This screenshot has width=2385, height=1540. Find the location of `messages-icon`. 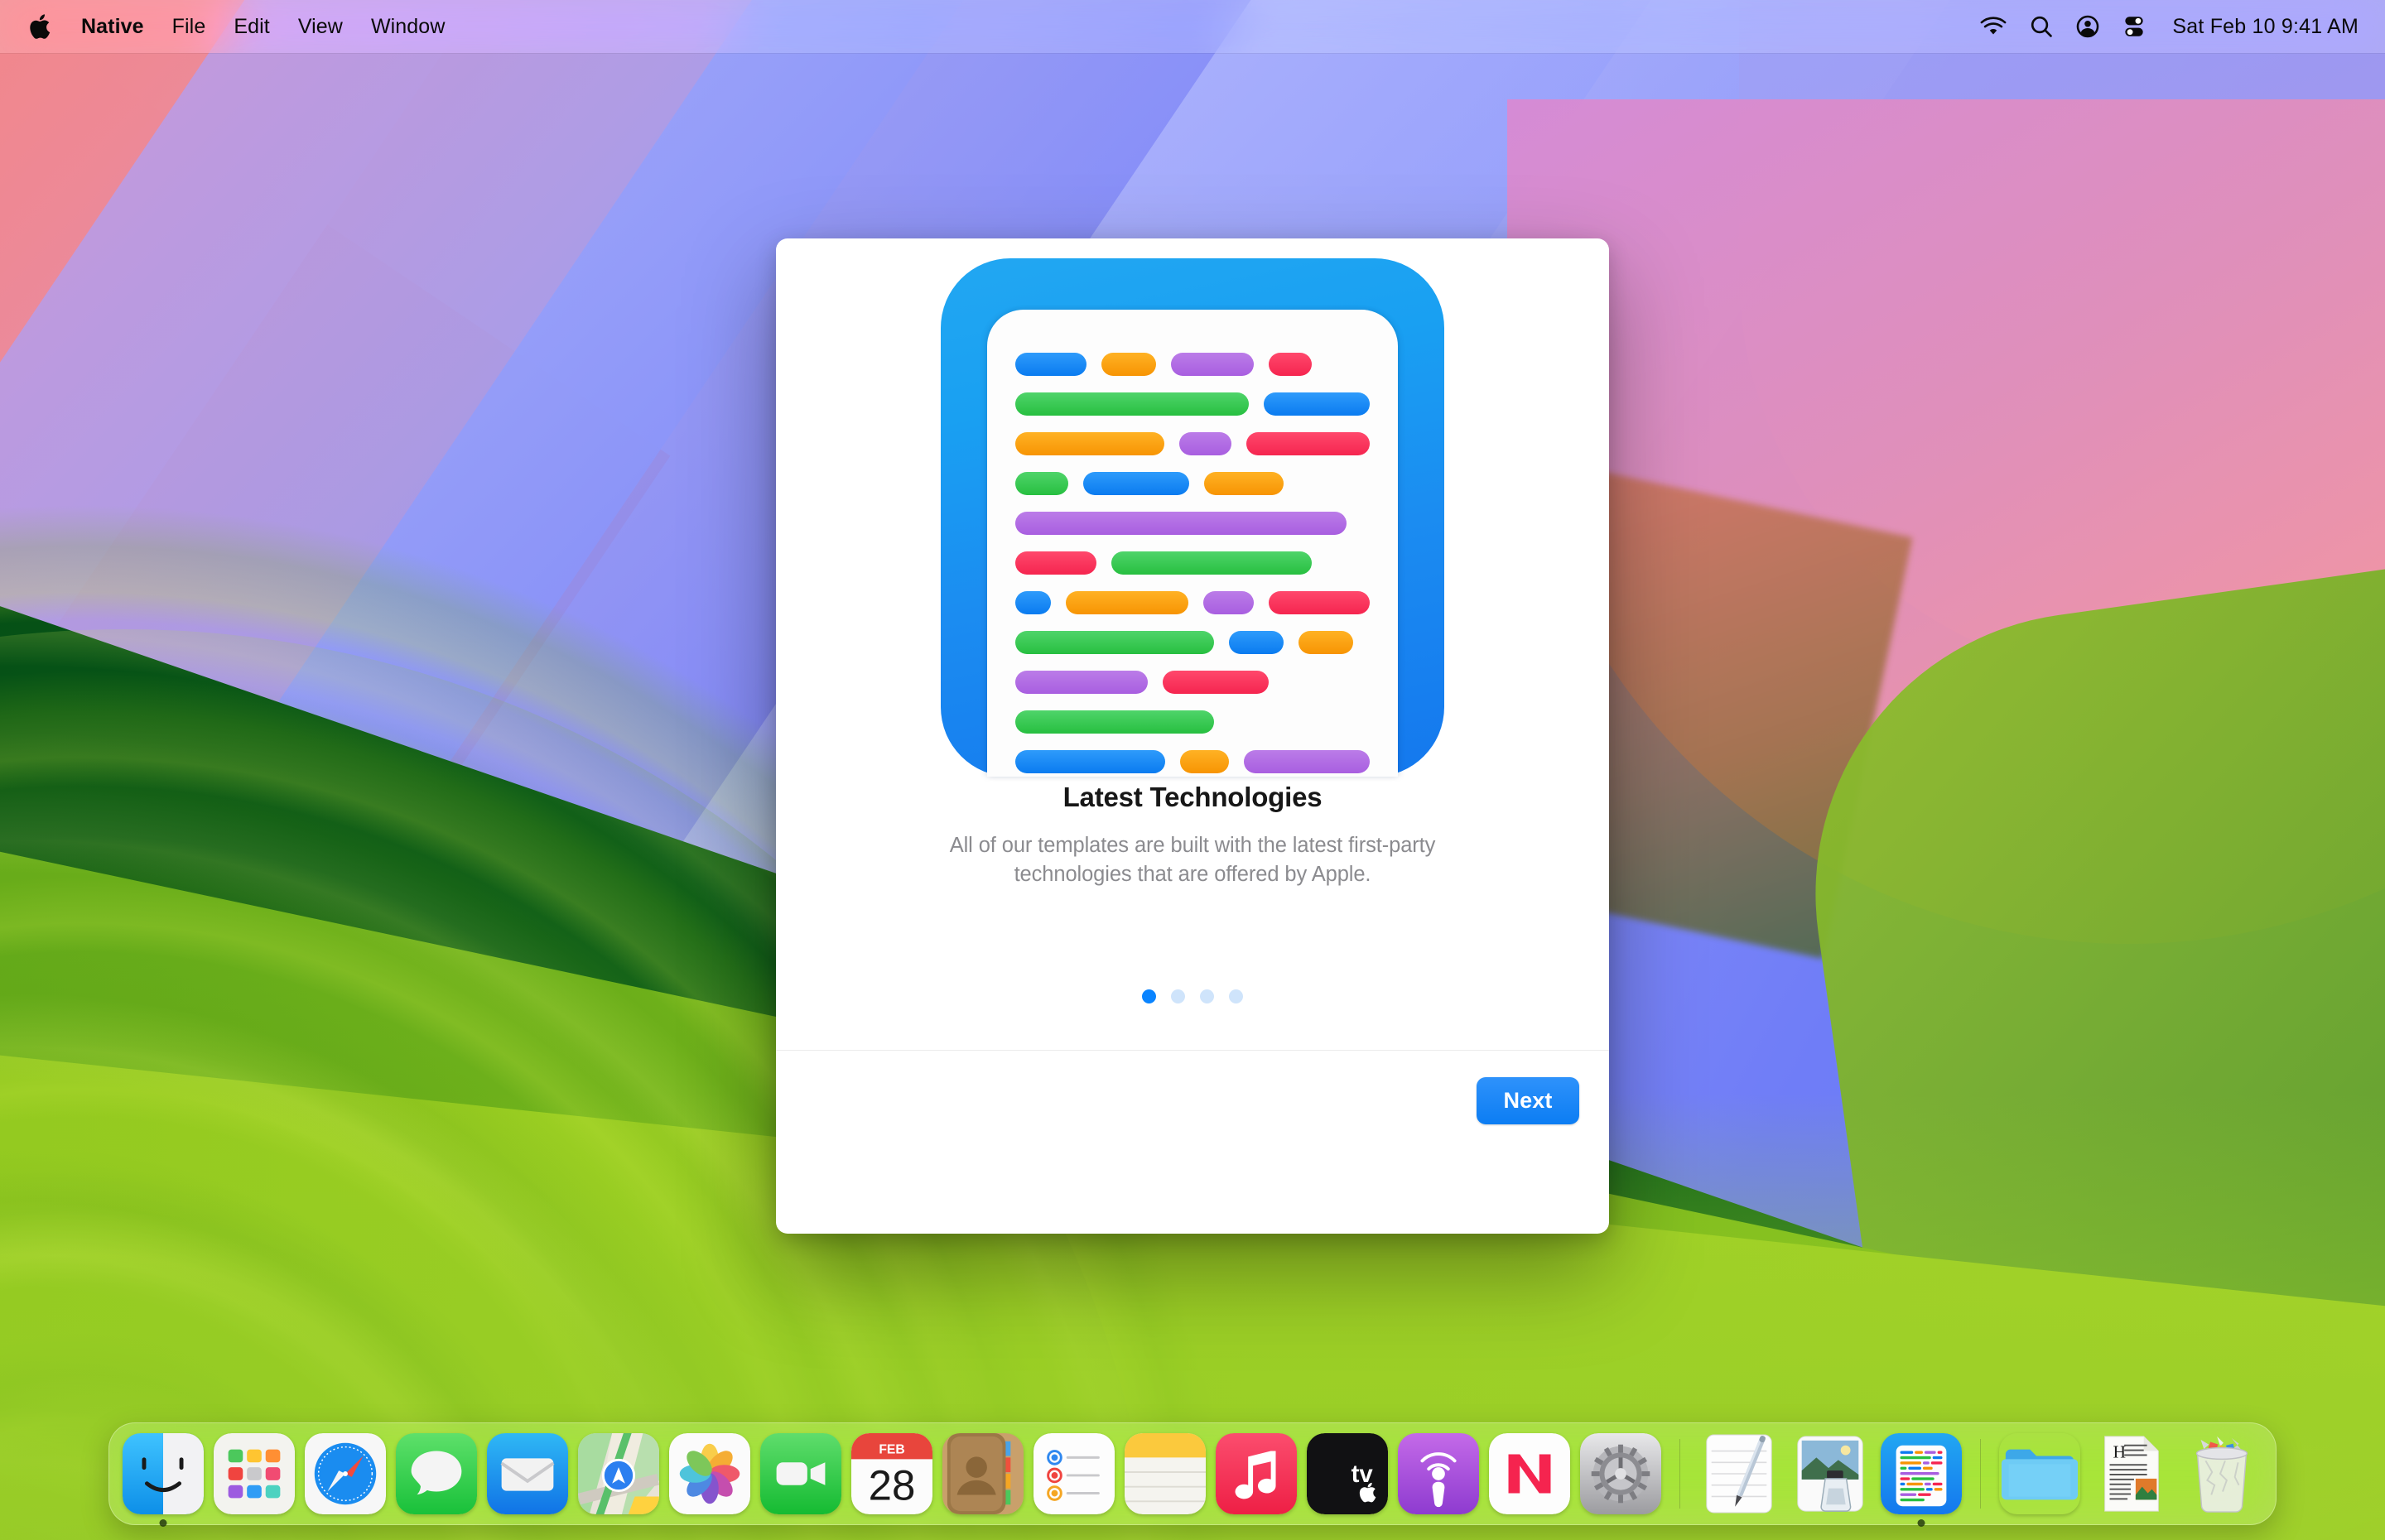

messages-icon is located at coordinates (436, 1474).